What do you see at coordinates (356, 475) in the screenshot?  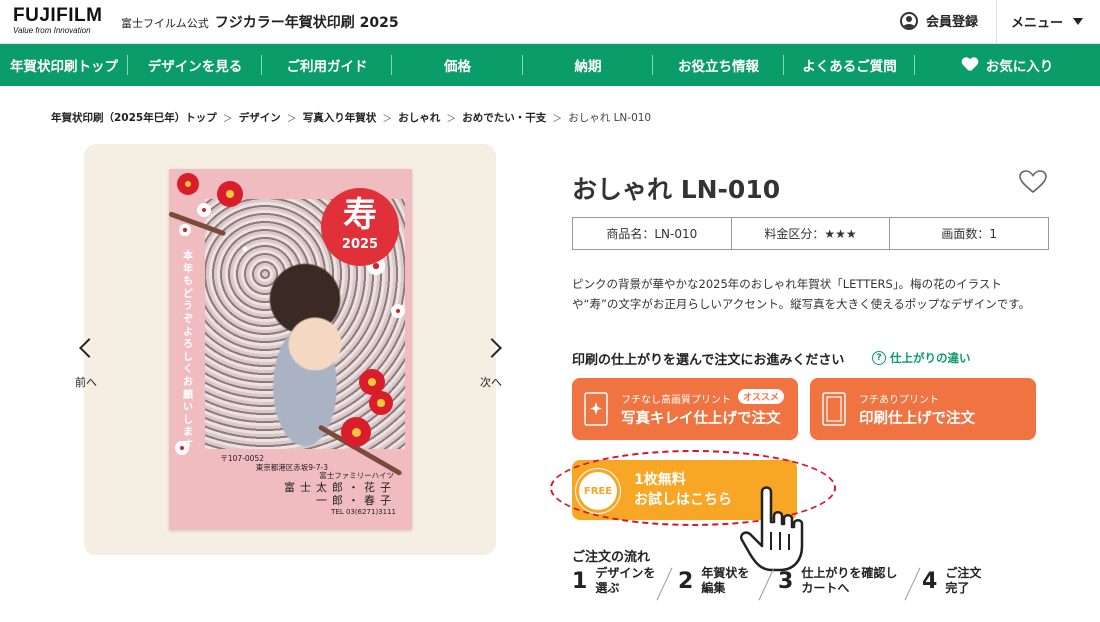 I see `card-address2: 富士ファミリーハイツ` at bounding box center [356, 475].